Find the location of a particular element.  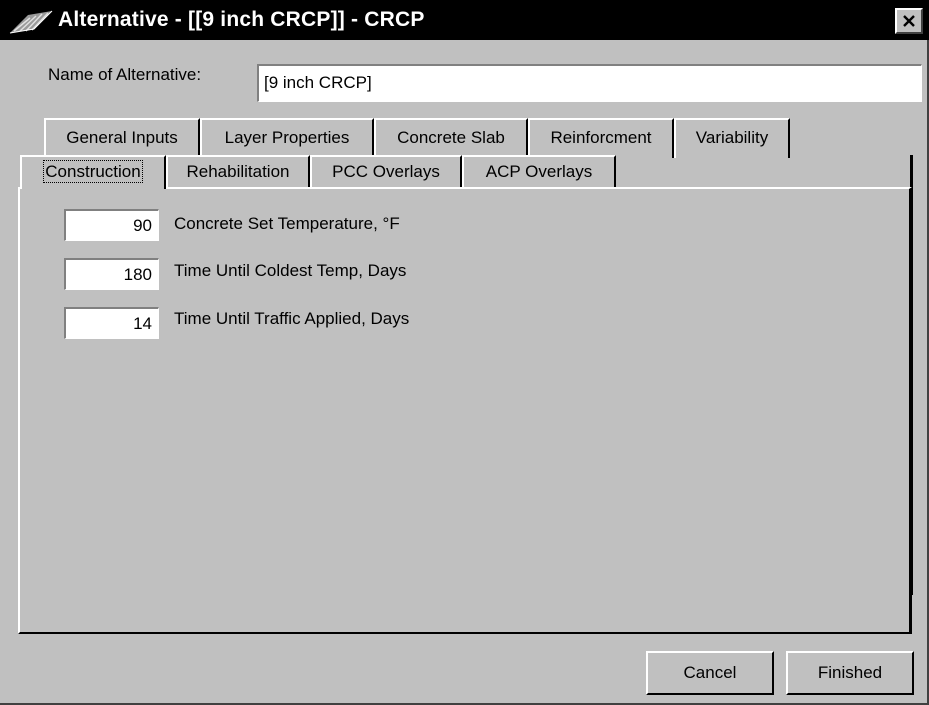

time-until-coldest-temp-input: 180 is located at coordinates (111, 274).